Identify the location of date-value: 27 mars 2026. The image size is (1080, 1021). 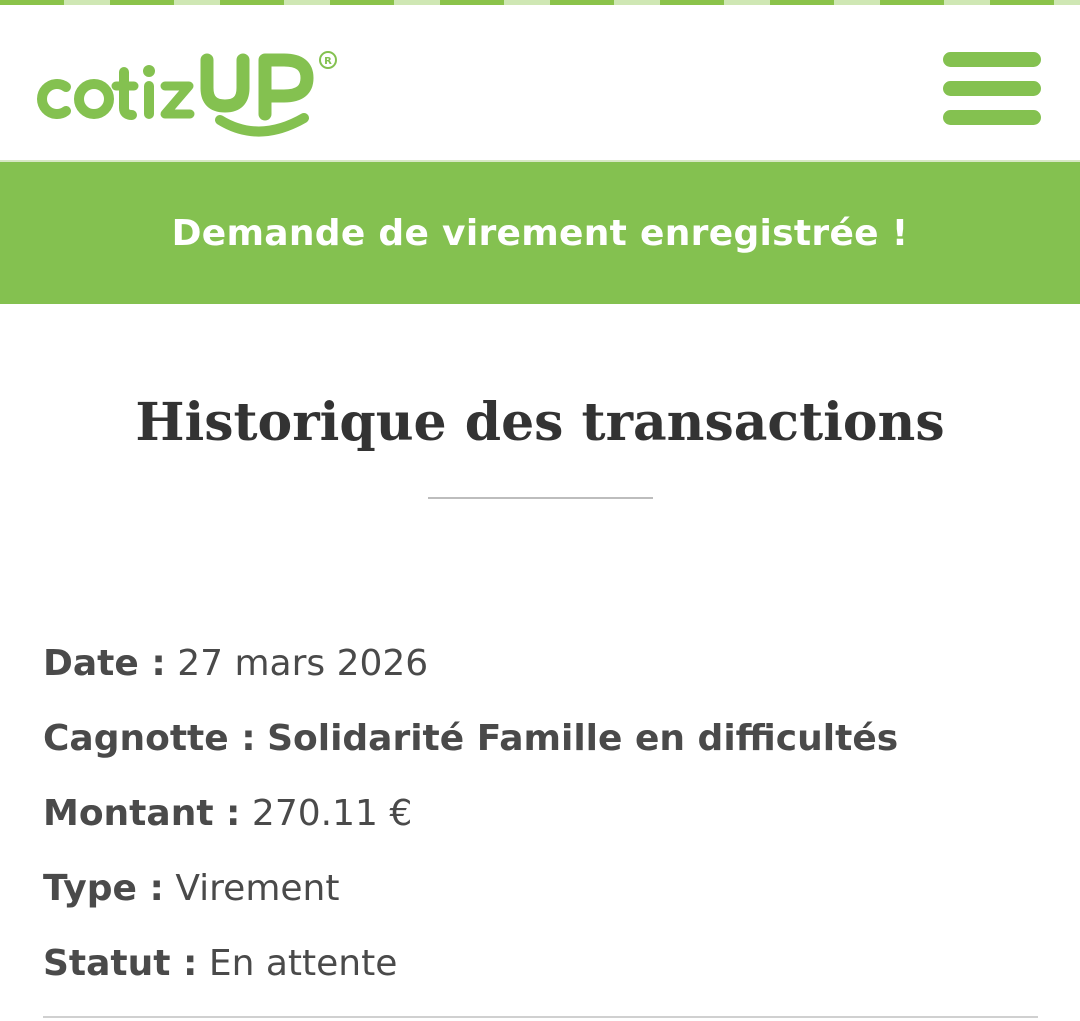
(303, 663).